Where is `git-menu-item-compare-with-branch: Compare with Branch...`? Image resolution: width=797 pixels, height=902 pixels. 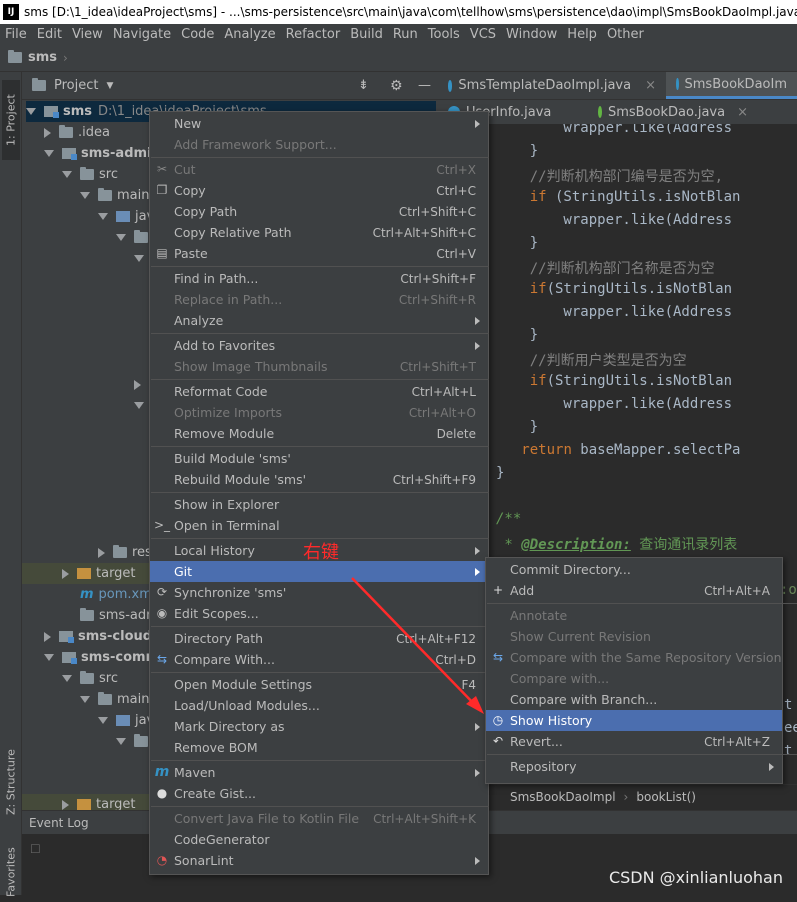 git-menu-item-compare-with-branch: Compare with Branch... is located at coordinates (634, 699).